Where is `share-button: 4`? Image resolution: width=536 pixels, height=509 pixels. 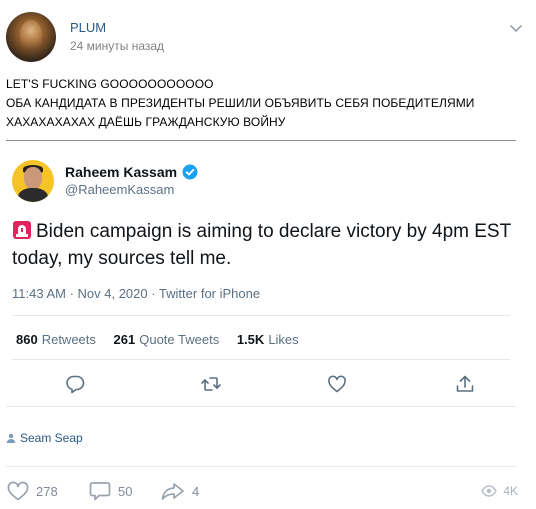 share-button: 4 is located at coordinates (179, 491).